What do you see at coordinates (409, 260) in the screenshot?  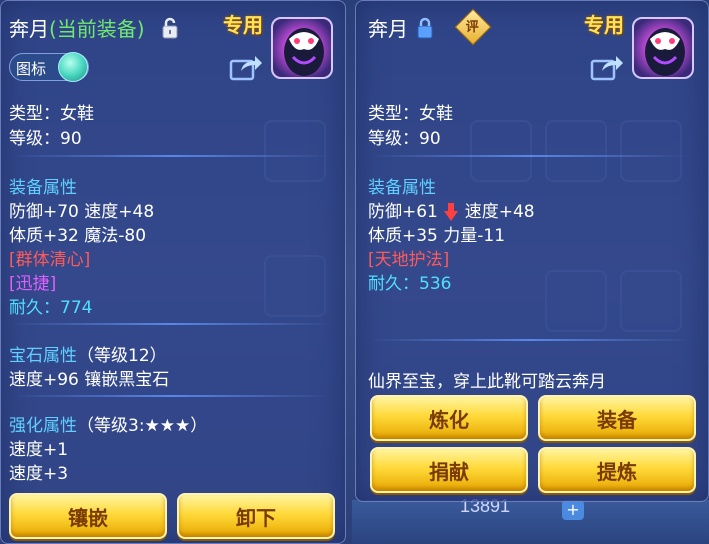 I see `special-skill: [天地护法]` at bounding box center [409, 260].